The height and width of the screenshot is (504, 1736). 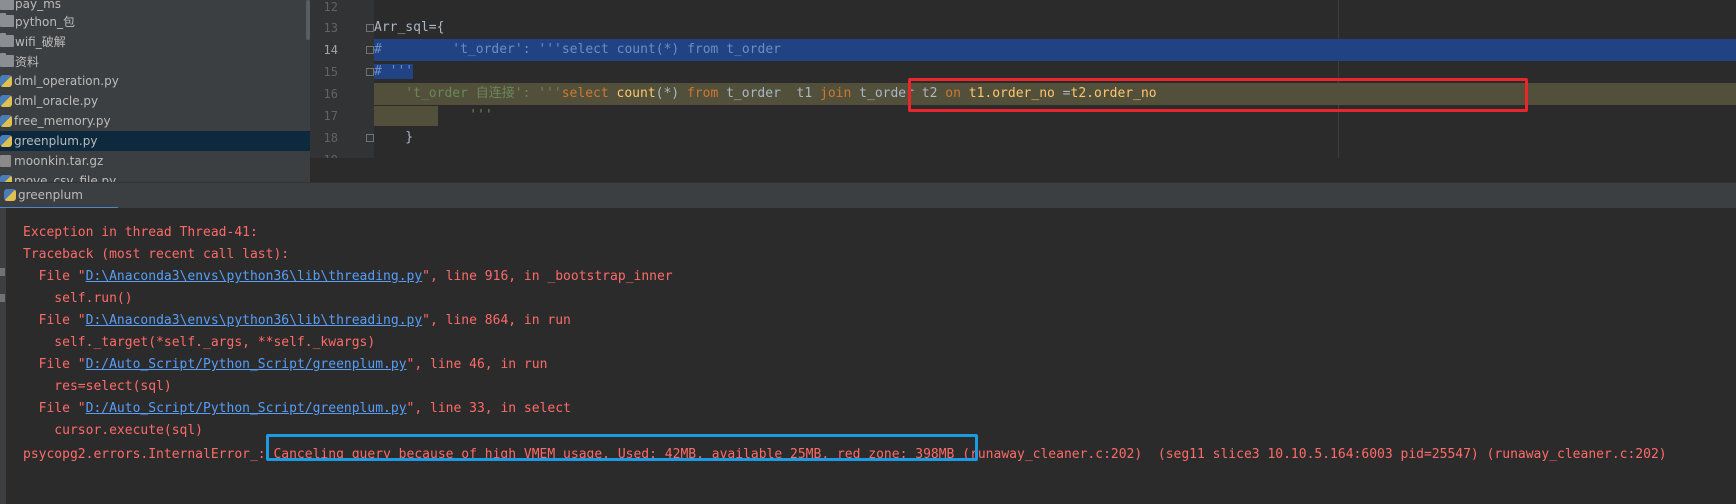 I want to click on console-line: Traceback (most recent call last):, so click(x=156, y=254).